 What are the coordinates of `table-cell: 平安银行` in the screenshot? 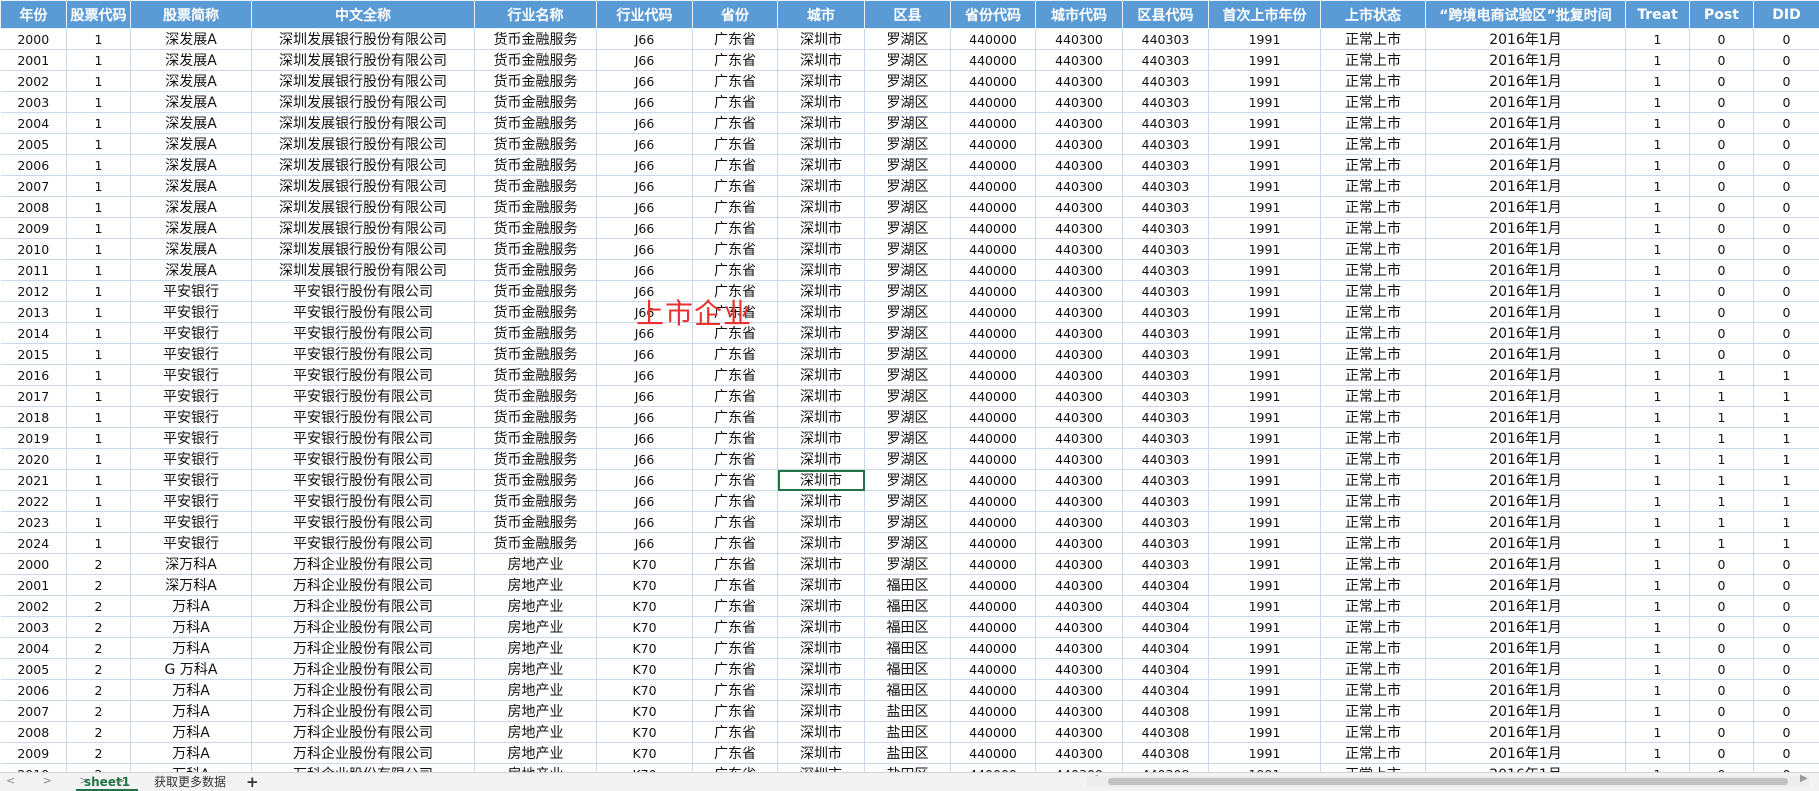 It's located at (191, 522).